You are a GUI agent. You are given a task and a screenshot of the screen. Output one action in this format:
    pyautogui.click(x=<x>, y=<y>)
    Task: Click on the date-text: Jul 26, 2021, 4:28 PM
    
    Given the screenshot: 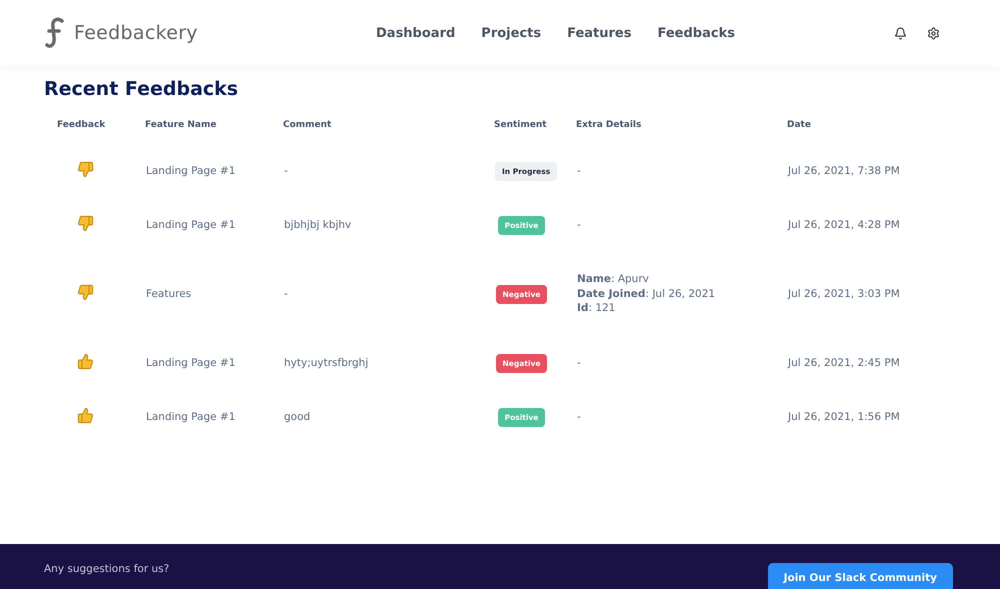 What is the action you would take?
    pyautogui.click(x=844, y=225)
    